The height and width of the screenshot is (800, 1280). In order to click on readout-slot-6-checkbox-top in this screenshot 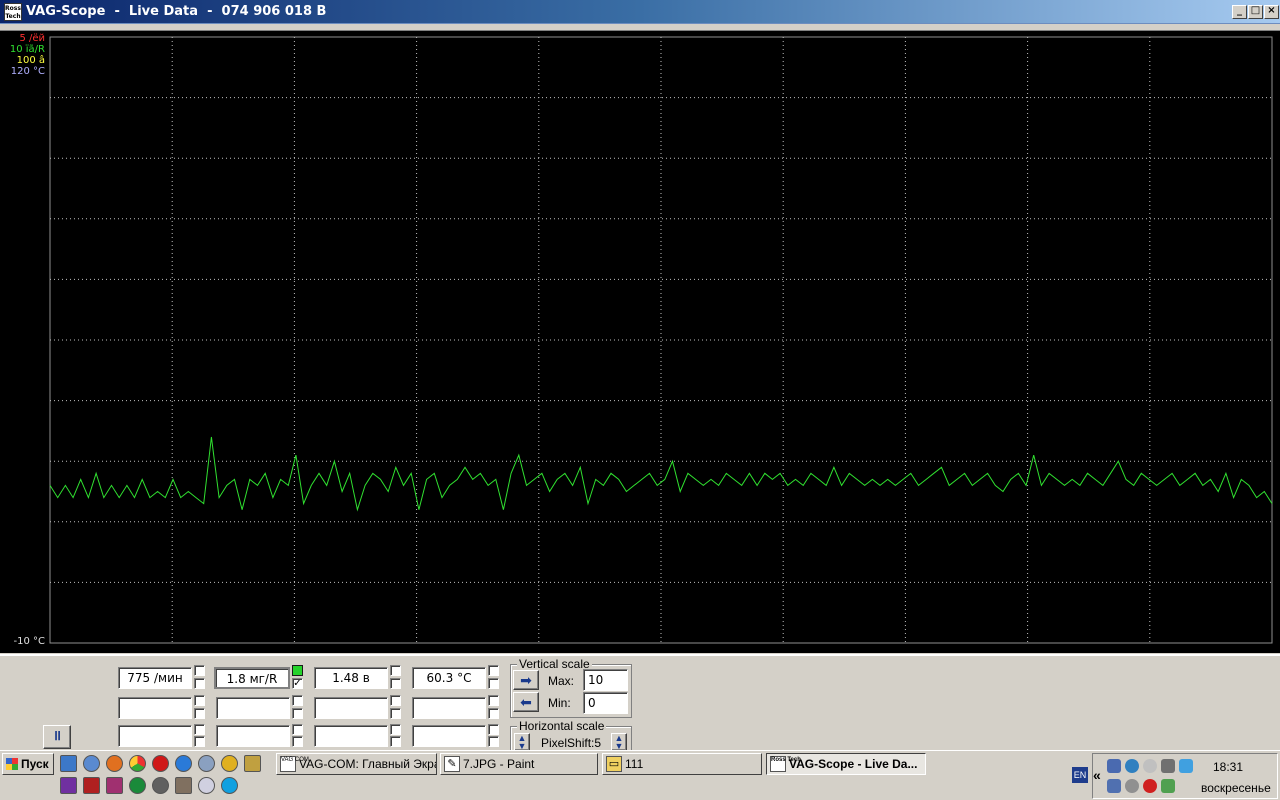, I will do `click(297, 700)`.